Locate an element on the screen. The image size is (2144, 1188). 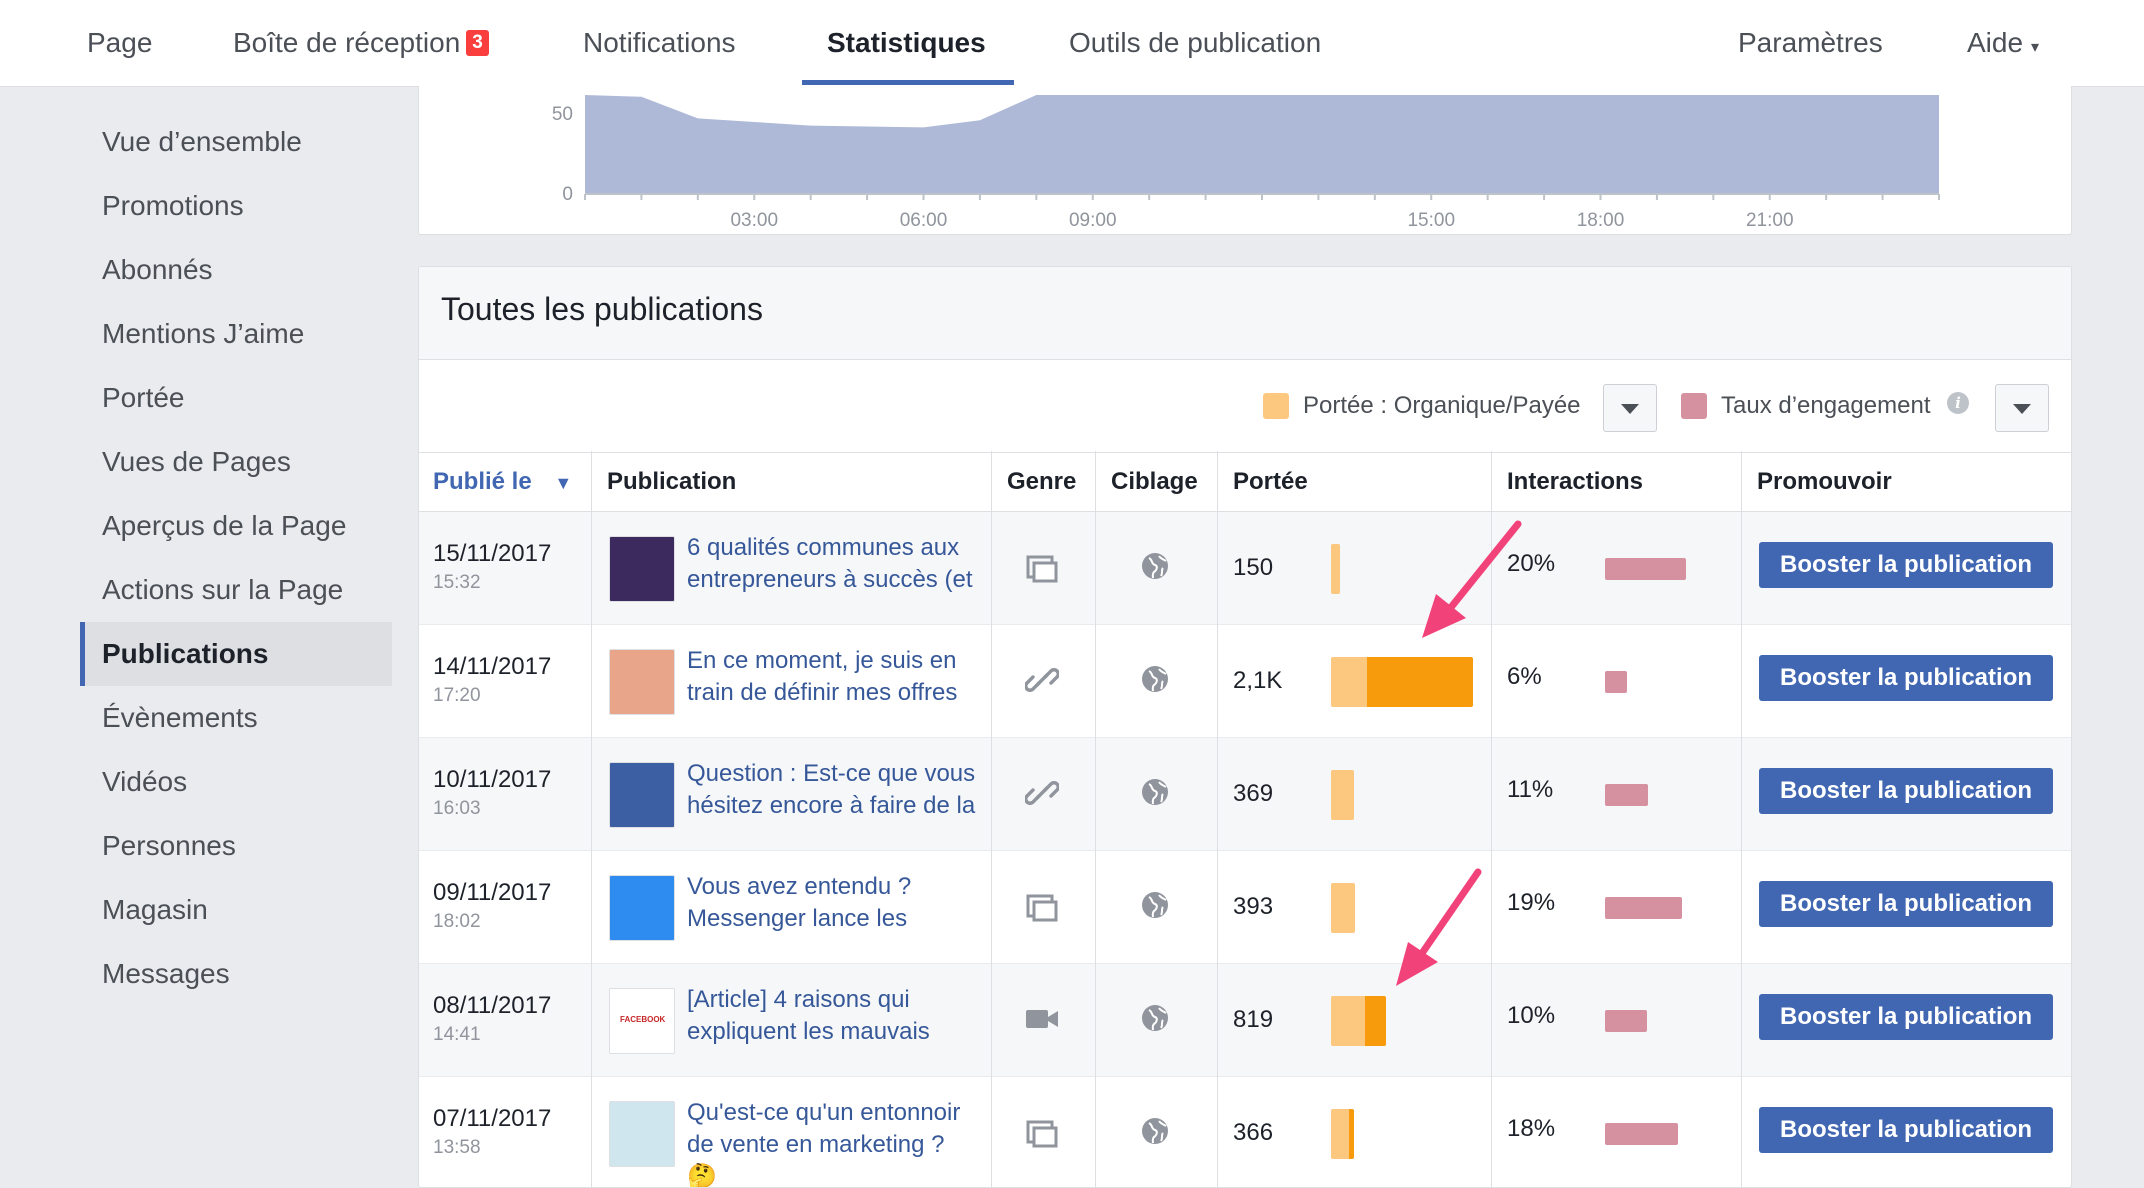
card-title: Toutes les publications is located at coordinates (602, 309).